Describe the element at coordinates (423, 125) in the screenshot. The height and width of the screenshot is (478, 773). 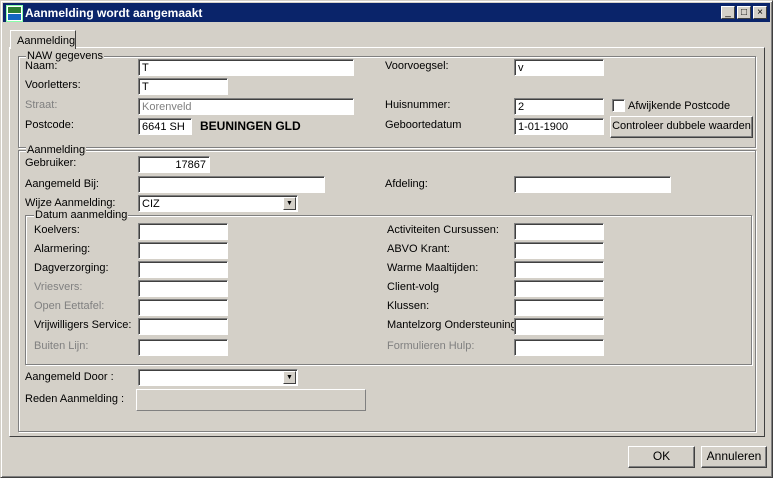
I see `geboortedatum-label: Geboortedatum` at that location.